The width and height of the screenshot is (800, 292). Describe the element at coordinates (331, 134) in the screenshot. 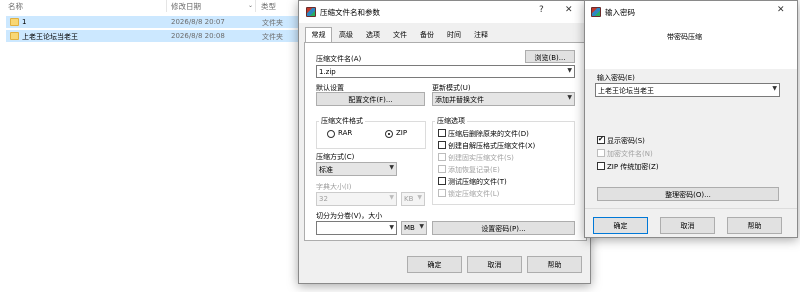

I see `format-rar-radio` at that location.